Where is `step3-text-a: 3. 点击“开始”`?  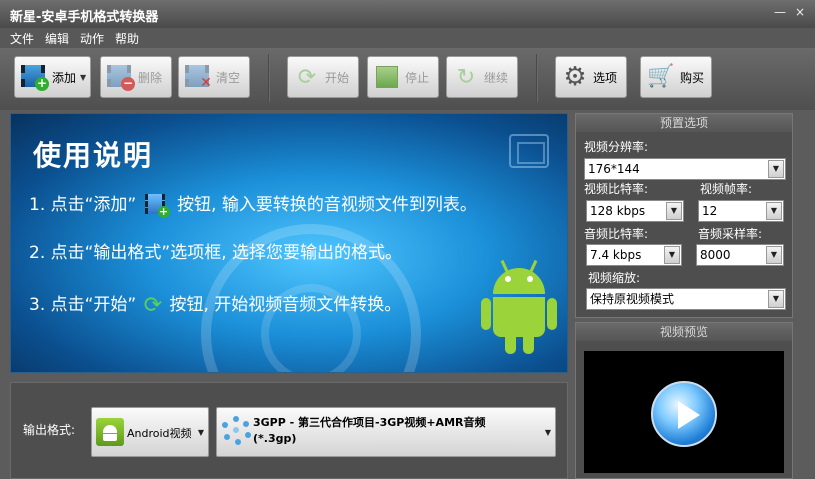
step3-text-a: 3. 点击“开始” is located at coordinates (83, 305).